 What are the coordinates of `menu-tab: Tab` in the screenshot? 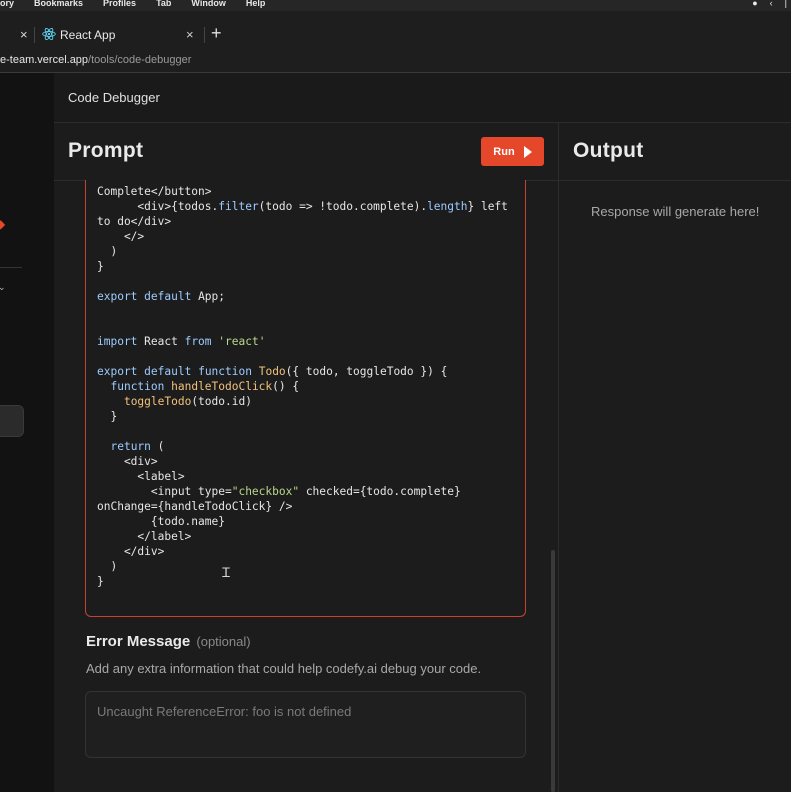 It's located at (163, 4).